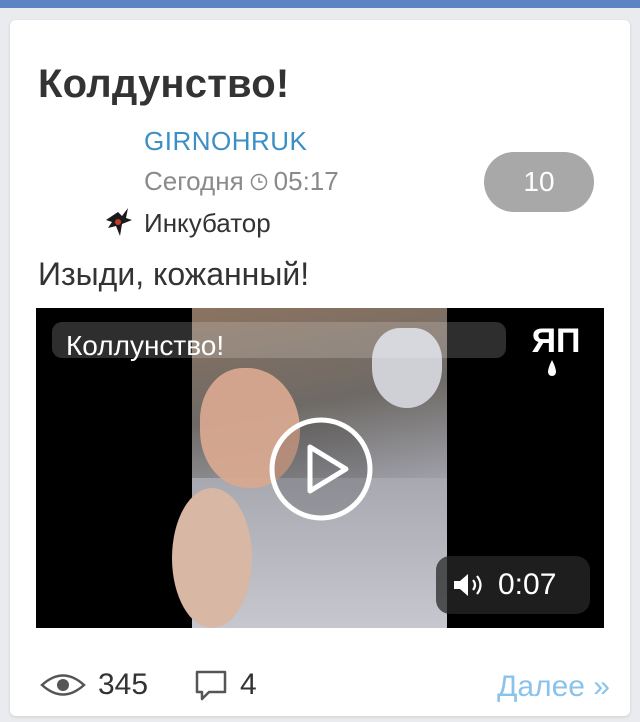 The width and height of the screenshot is (640, 722). What do you see at coordinates (225, 141) in the screenshot?
I see `author-name: GIRNOHRUK` at bounding box center [225, 141].